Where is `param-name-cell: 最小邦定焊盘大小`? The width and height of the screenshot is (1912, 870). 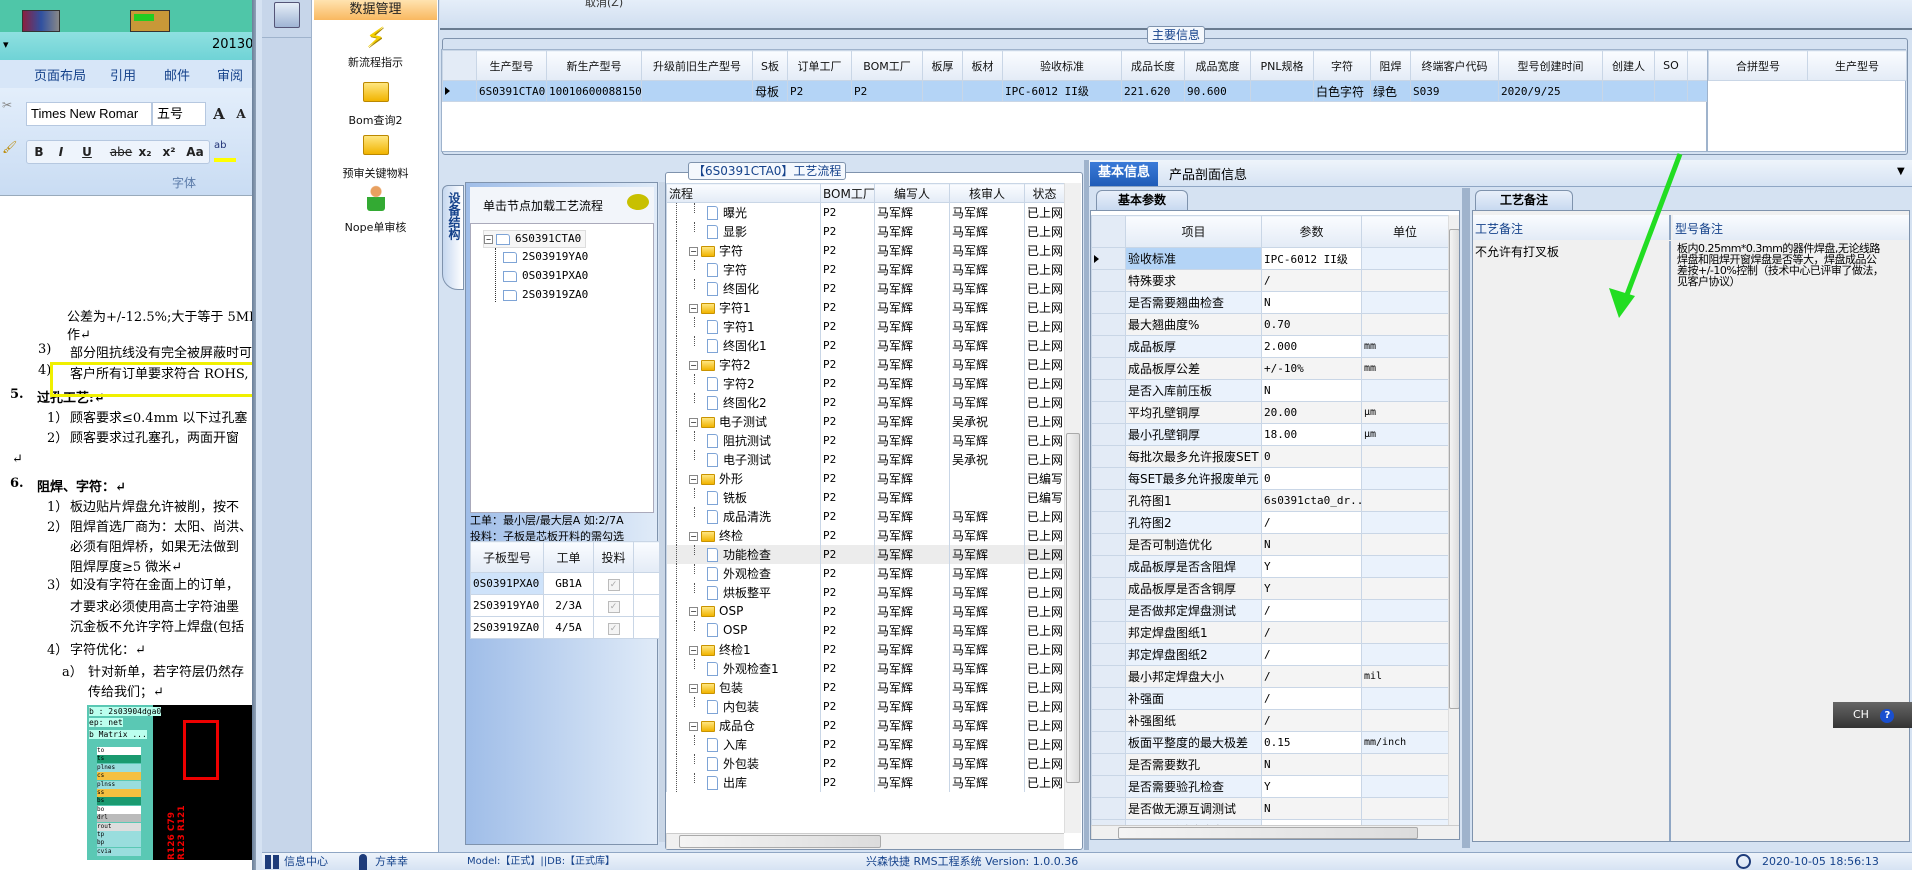
param-name-cell: 最小邦定焊盘大小 is located at coordinates (1193, 676).